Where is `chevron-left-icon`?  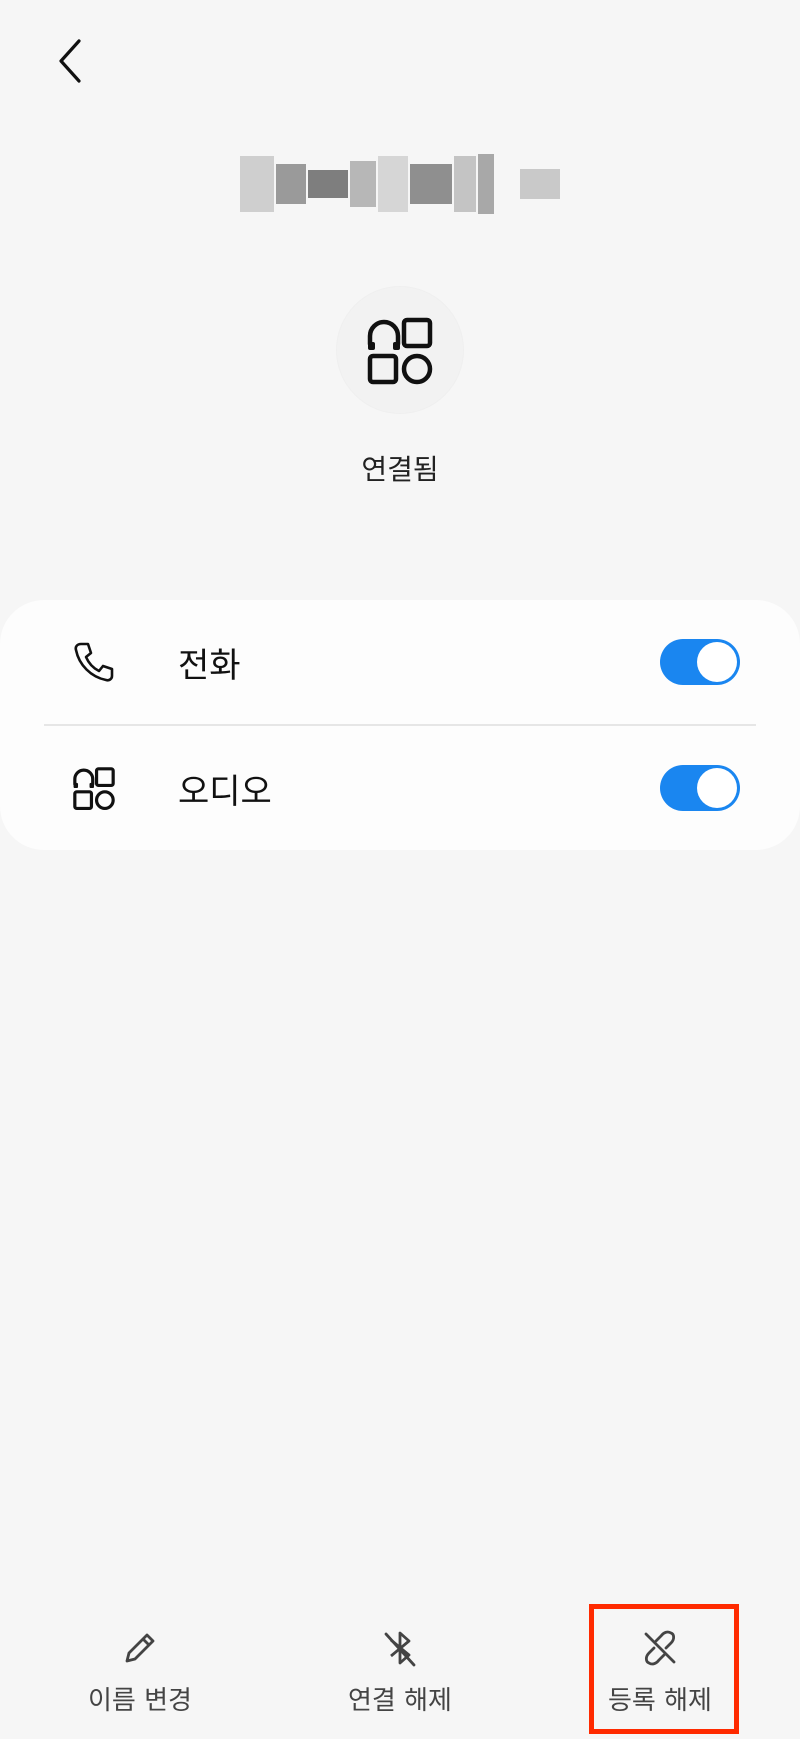
chevron-left-icon is located at coordinates (70, 61).